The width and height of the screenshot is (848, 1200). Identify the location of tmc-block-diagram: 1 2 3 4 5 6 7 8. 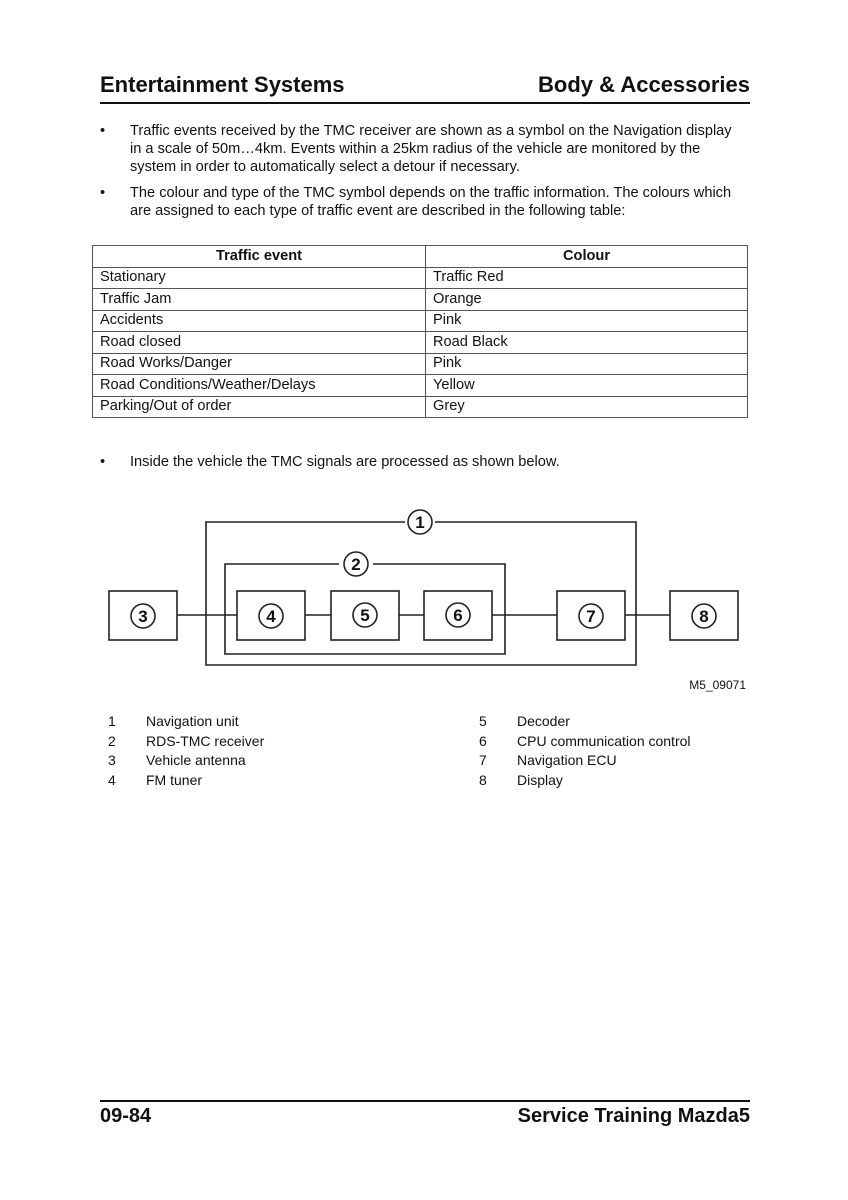
(423, 587).